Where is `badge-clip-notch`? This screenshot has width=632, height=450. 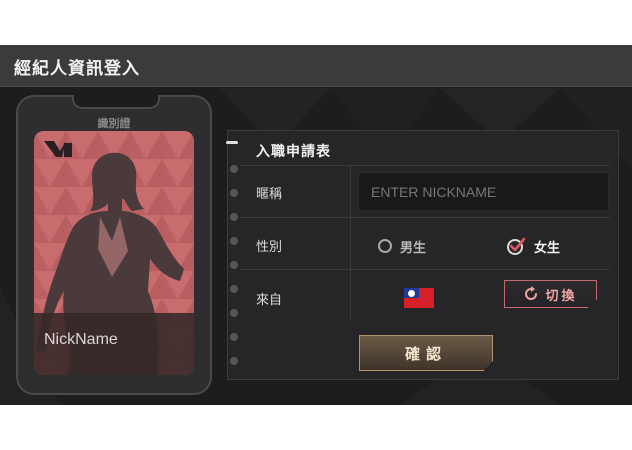 badge-clip-notch is located at coordinates (116, 102).